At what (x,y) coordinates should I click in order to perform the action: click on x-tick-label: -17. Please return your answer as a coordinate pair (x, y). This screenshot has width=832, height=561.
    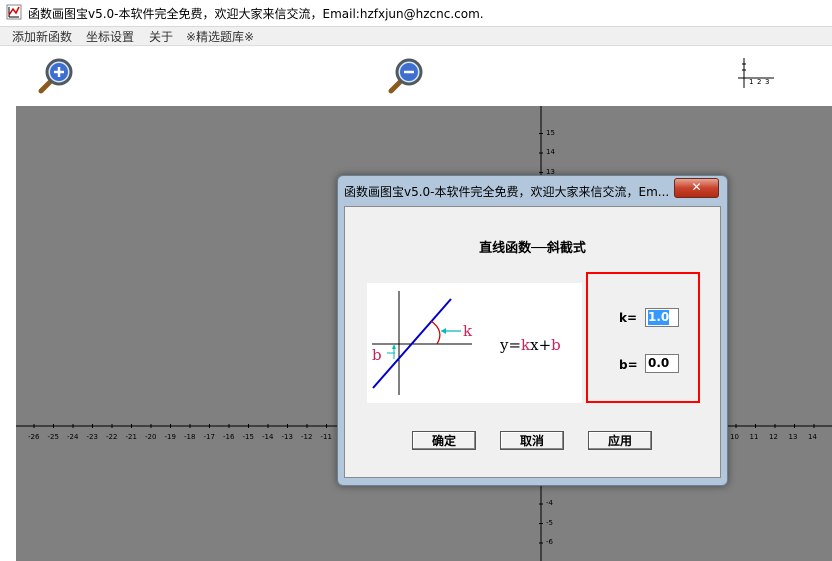
    Looking at the image, I should click on (209, 437).